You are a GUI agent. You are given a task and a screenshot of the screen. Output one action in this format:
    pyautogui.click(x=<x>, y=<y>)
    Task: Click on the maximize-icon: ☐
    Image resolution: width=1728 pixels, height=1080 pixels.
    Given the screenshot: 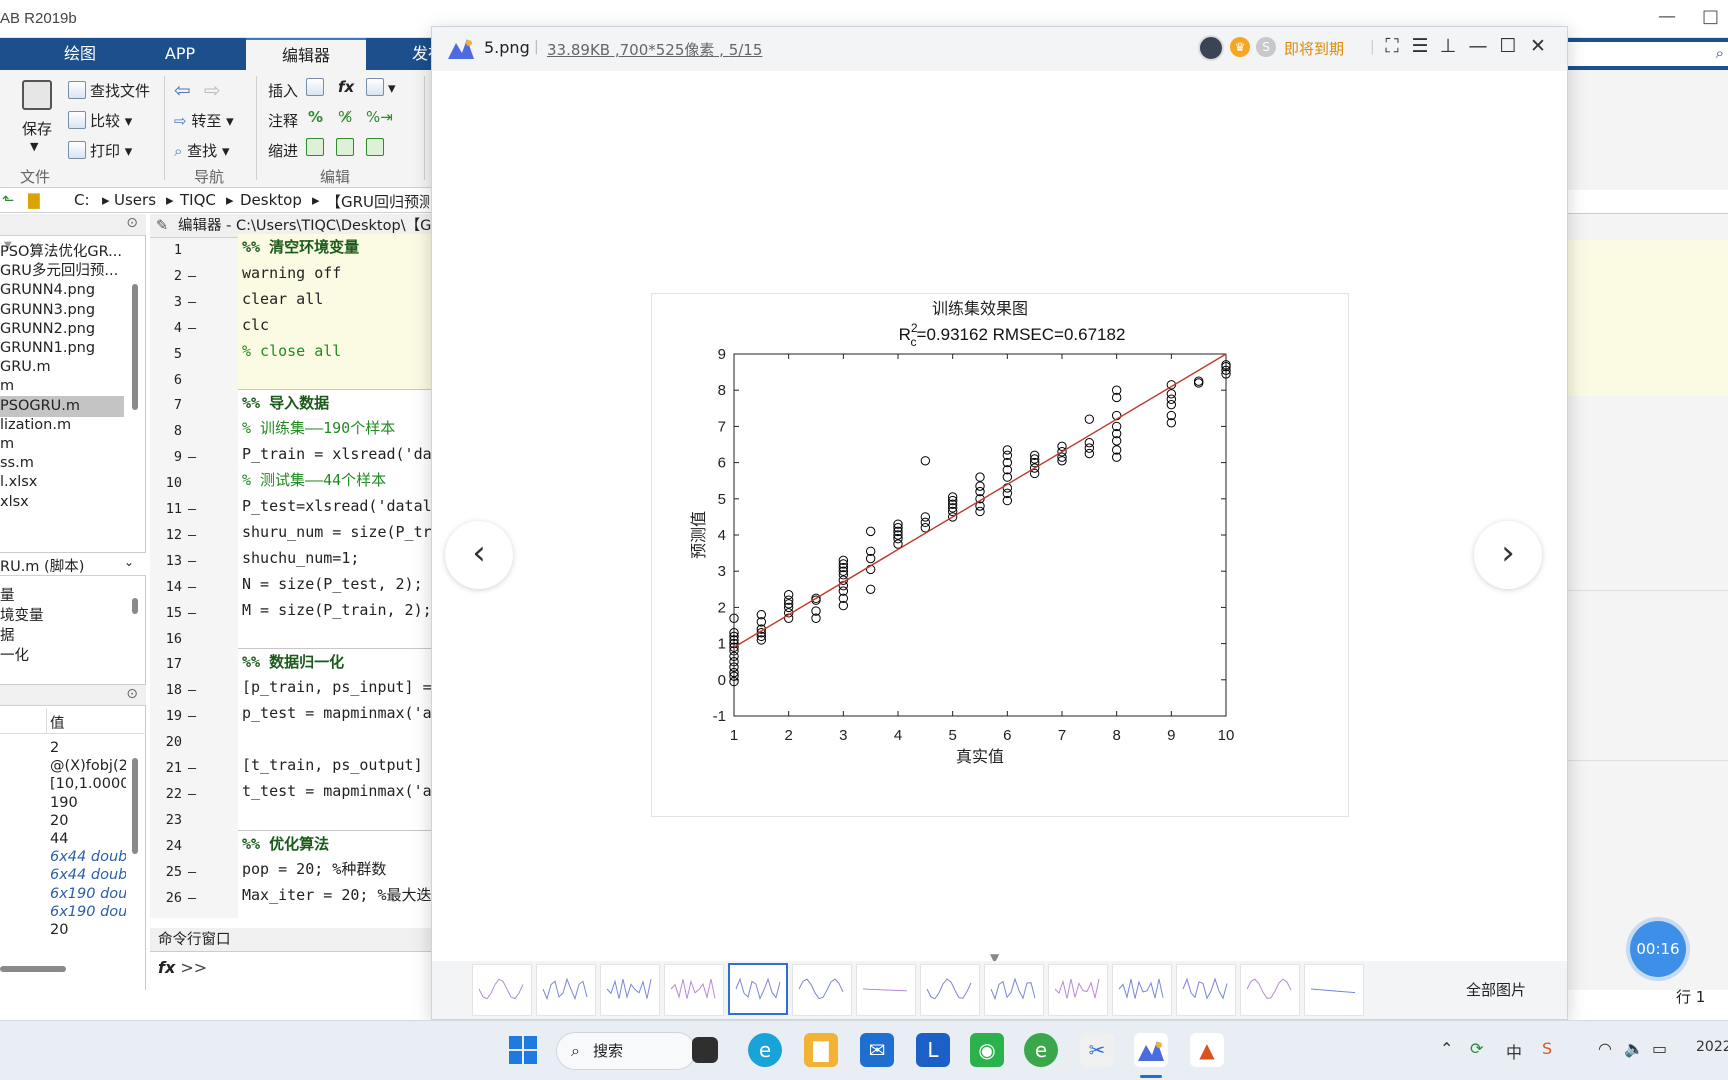 What is the action you would take?
    pyautogui.click(x=1508, y=46)
    